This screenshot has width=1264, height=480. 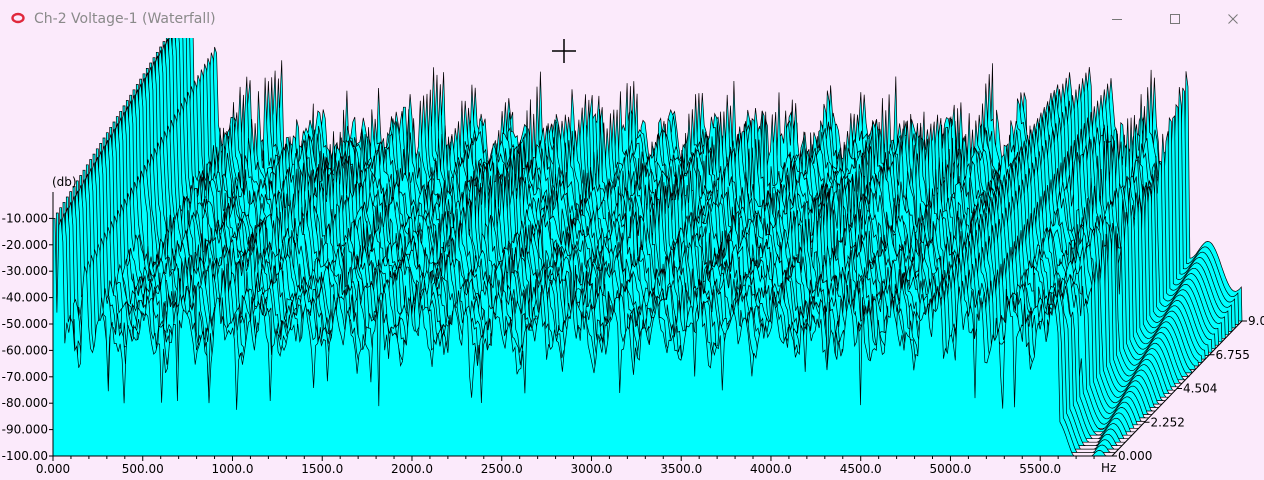 I want to click on minimize-button, so click(x=1117, y=19).